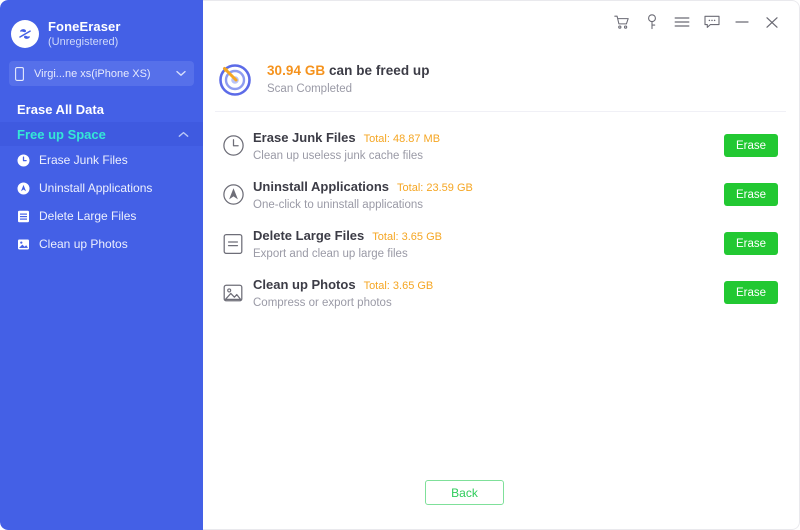 This screenshot has height=530, width=800. I want to click on close-icon, so click(772, 22).